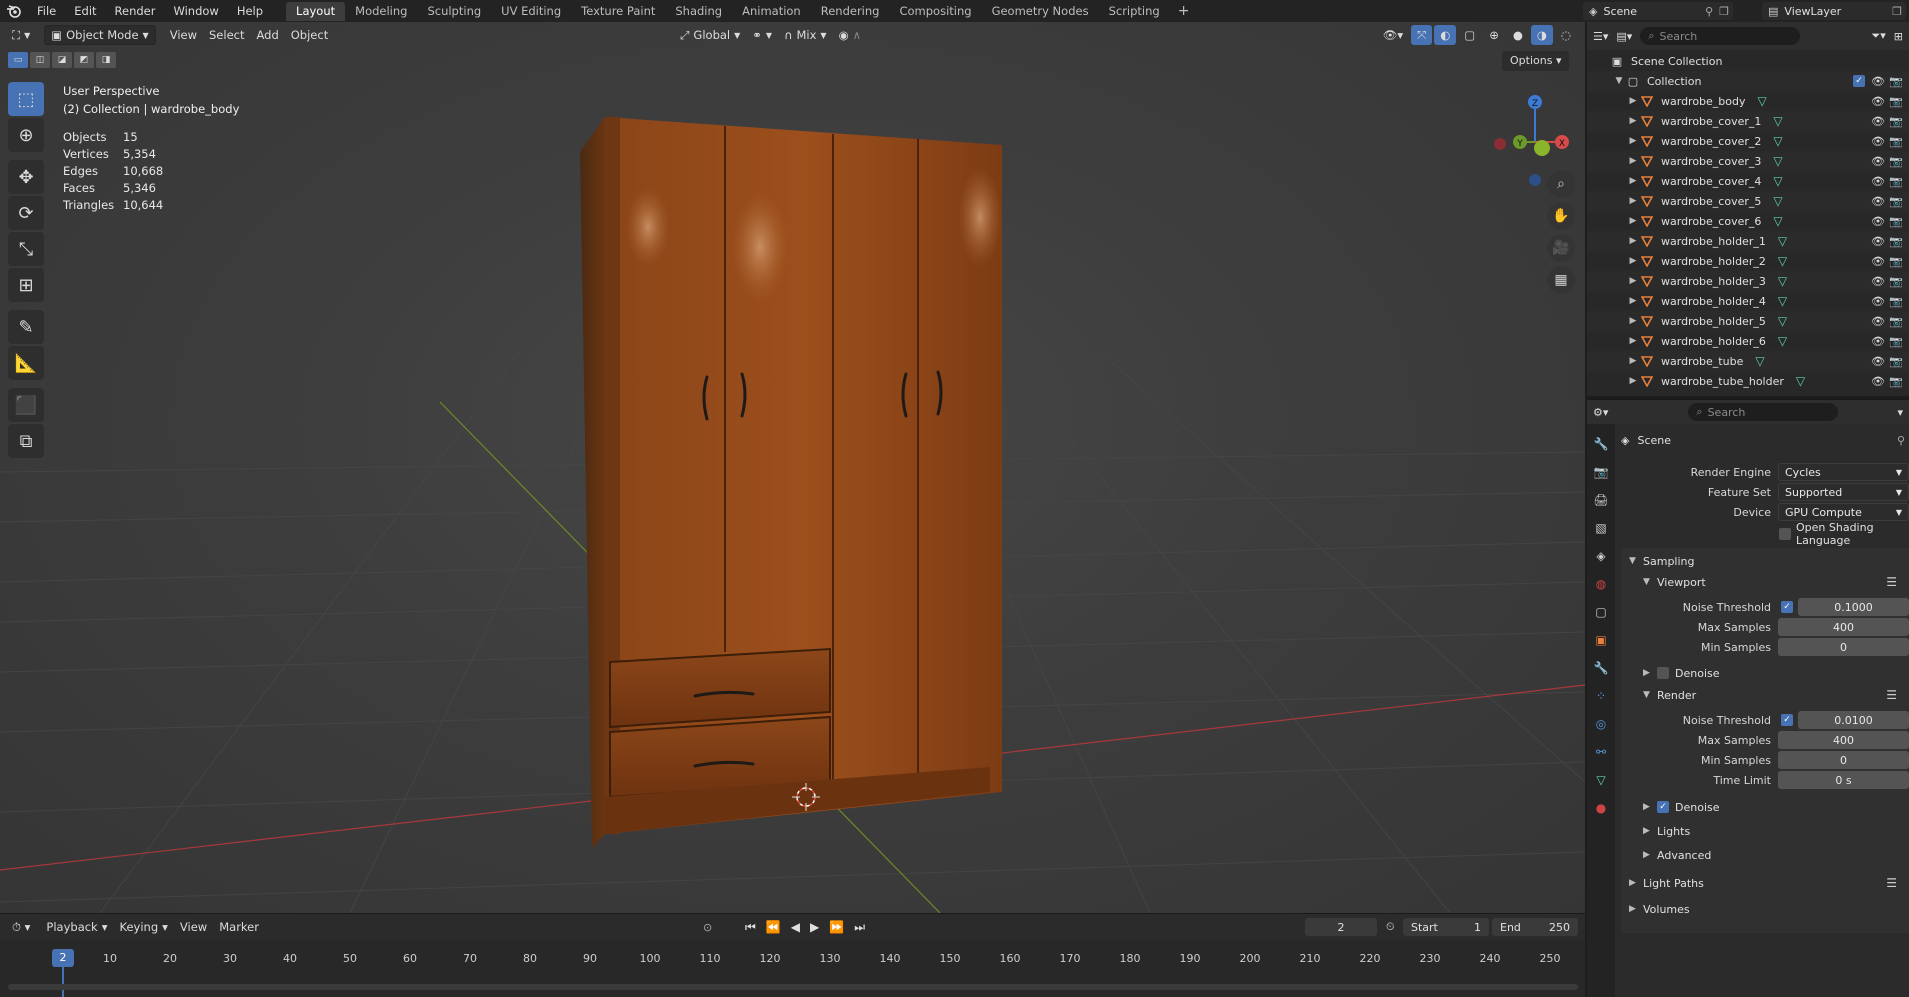 The width and height of the screenshot is (1909, 997). I want to click on wireframe-shading-icon: ⊕, so click(1494, 35).